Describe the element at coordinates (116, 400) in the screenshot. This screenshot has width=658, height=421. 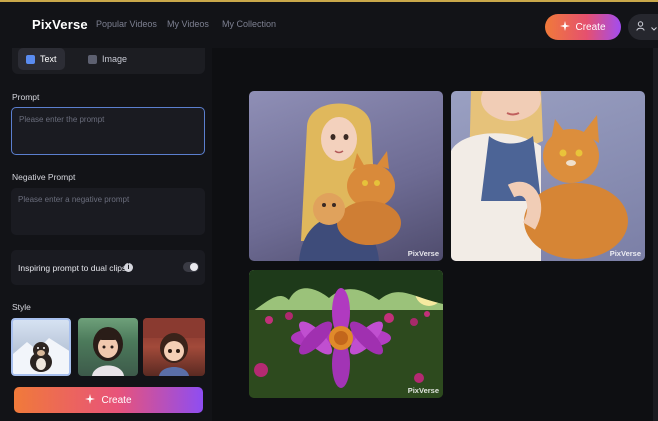
I see `create-button-label: Create` at that location.